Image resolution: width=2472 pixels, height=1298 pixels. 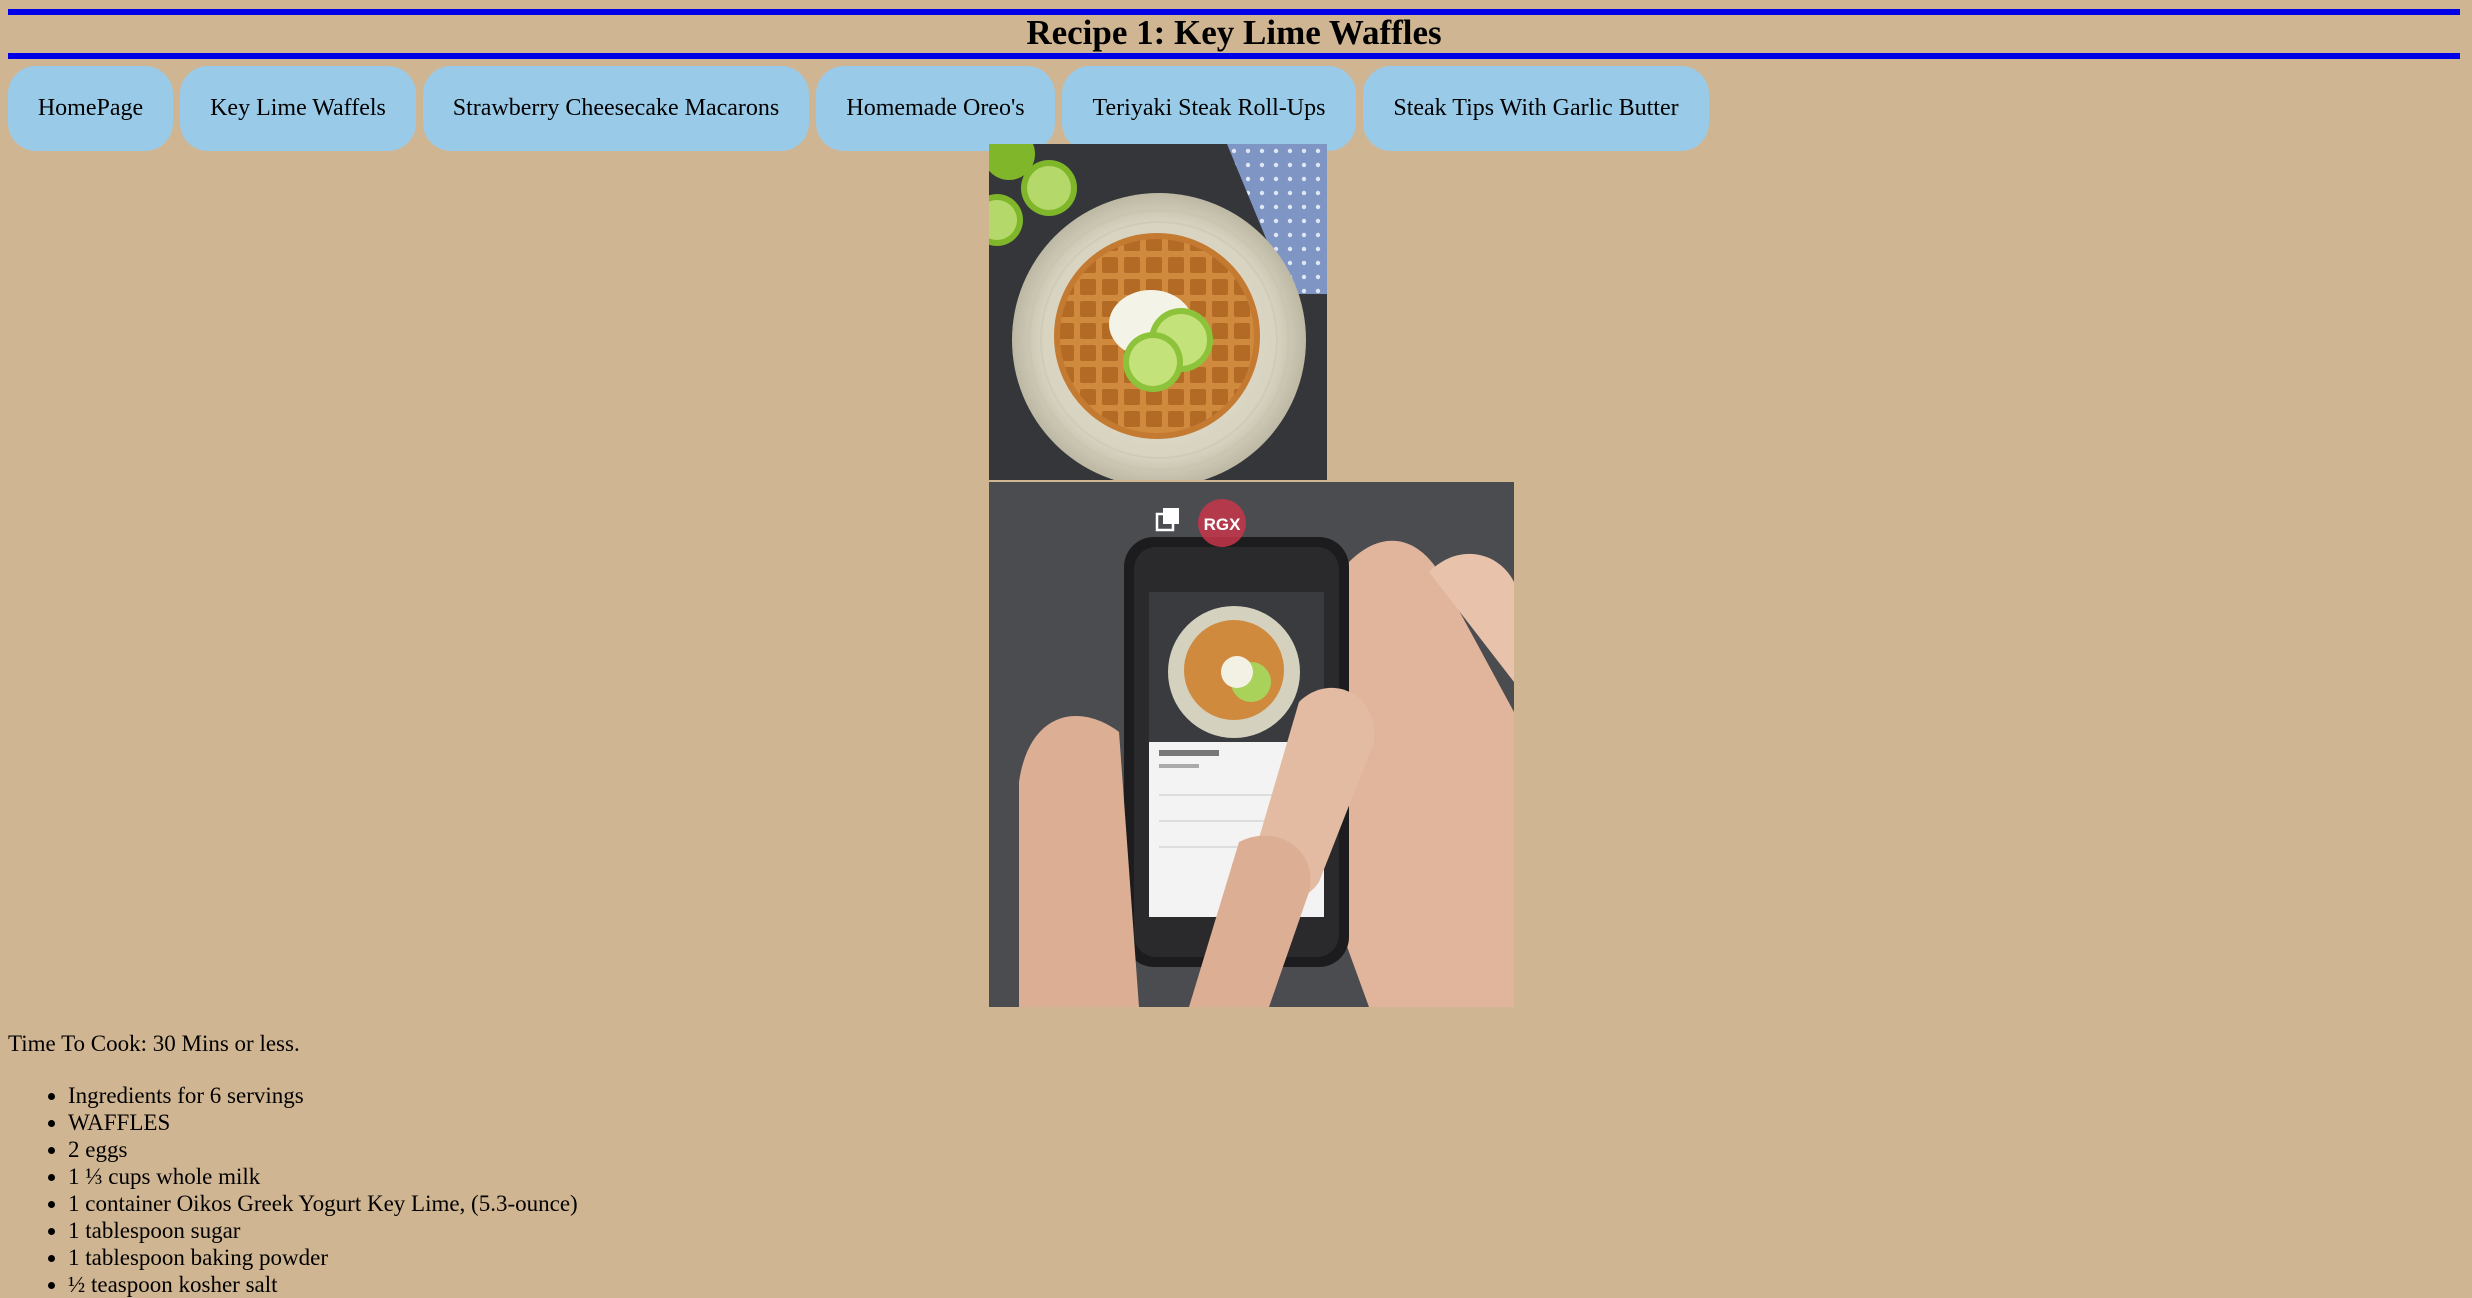 I want to click on list-item: WAFFLES, so click(x=323, y=1122).